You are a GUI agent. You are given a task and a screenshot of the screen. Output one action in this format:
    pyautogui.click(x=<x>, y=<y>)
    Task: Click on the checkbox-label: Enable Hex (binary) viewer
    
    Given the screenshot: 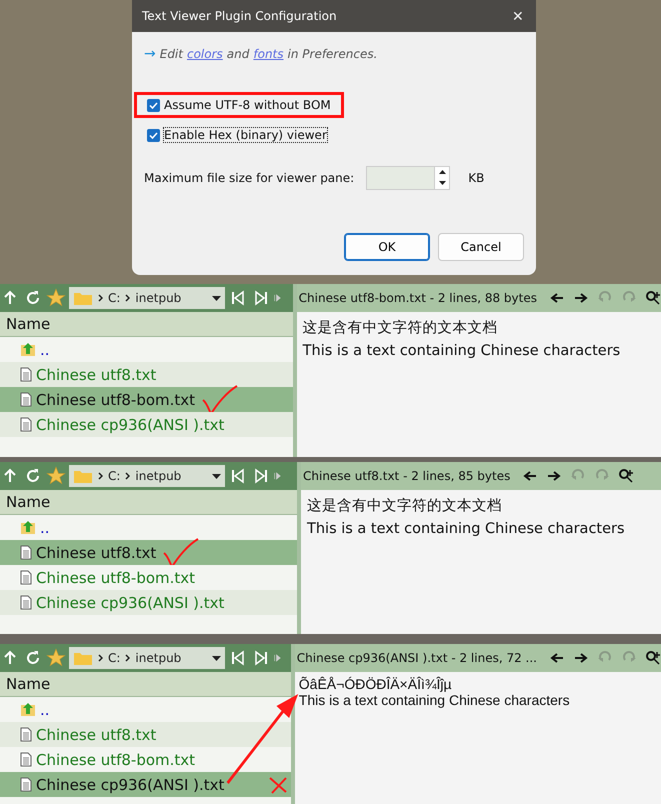 What is the action you would take?
    pyautogui.click(x=245, y=135)
    